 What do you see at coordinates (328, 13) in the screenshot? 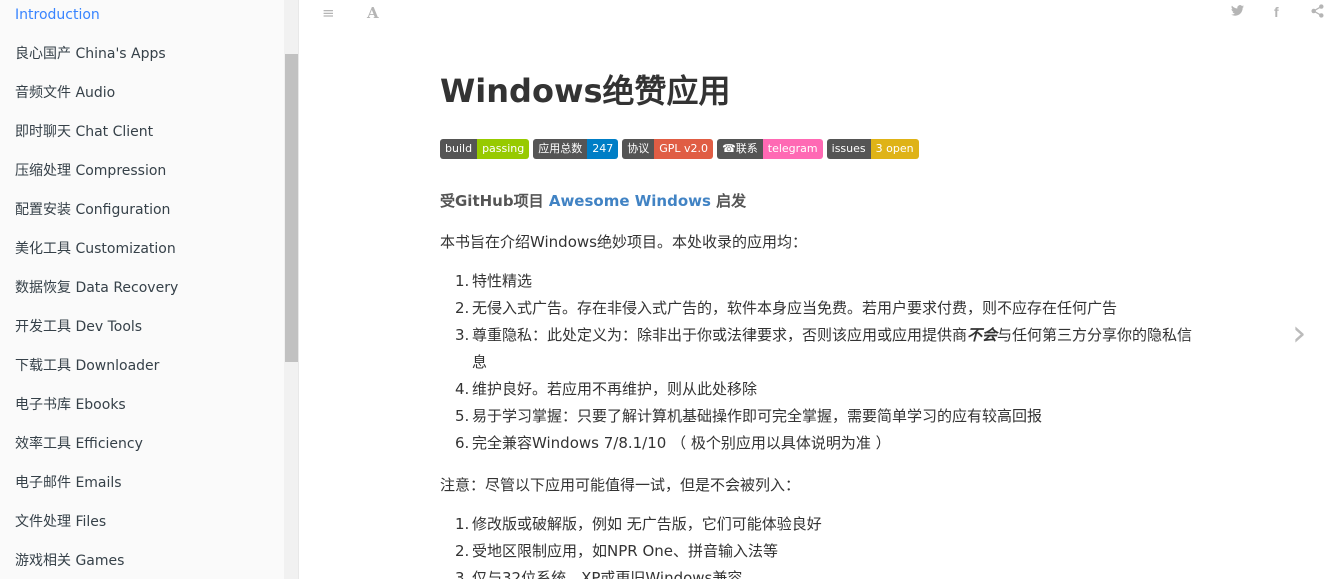
I see `menu-toggle-icon: ≡` at bounding box center [328, 13].